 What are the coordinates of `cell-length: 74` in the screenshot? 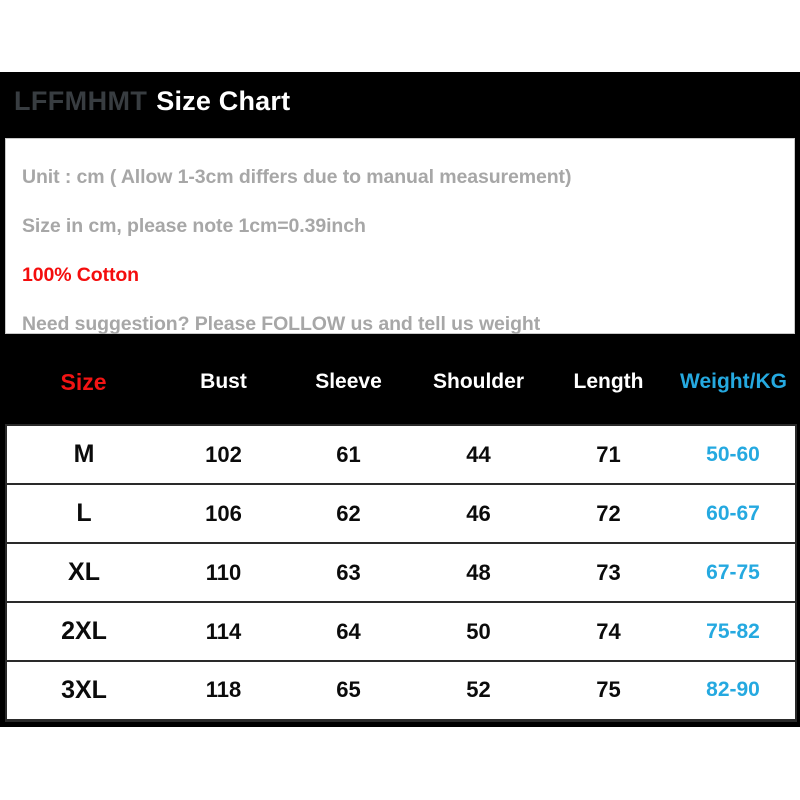 It's located at (608, 631).